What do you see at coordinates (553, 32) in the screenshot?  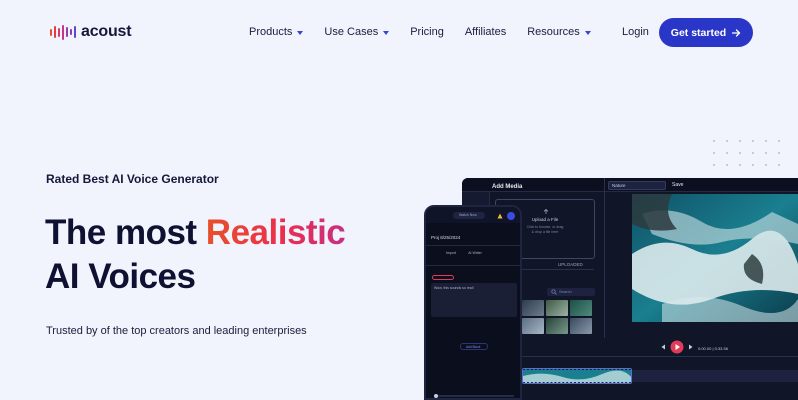 I see `nav-item-label: Resources` at bounding box center [553, 32].